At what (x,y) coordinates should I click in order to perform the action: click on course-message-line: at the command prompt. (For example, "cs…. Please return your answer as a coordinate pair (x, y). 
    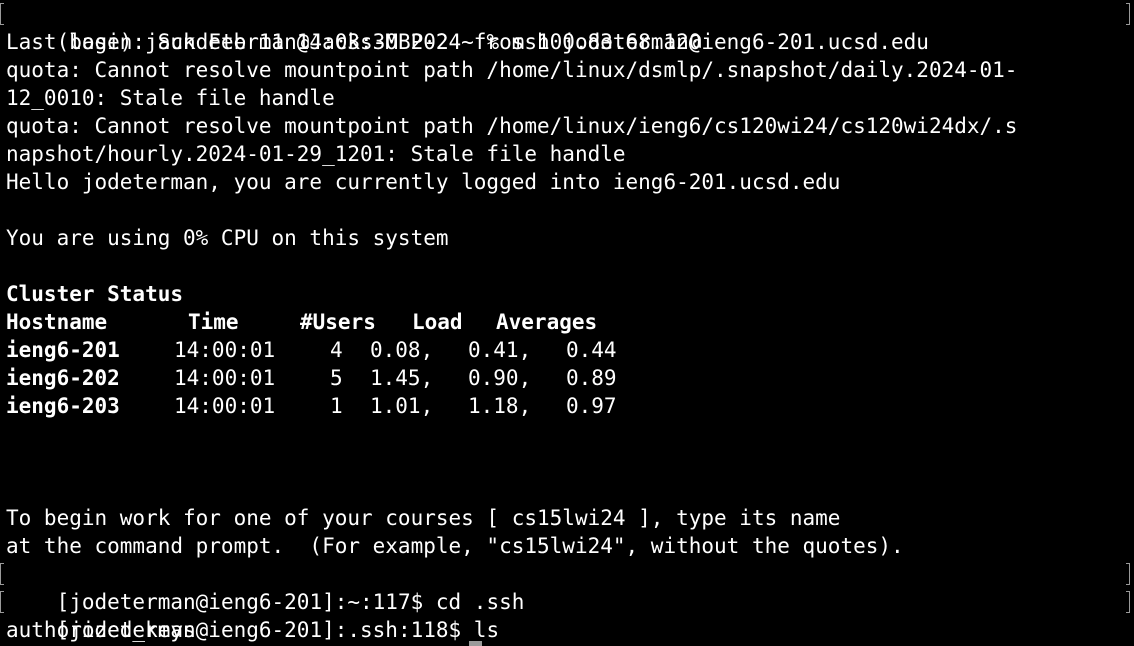
    Looking at the image, I should click on (455, 546).